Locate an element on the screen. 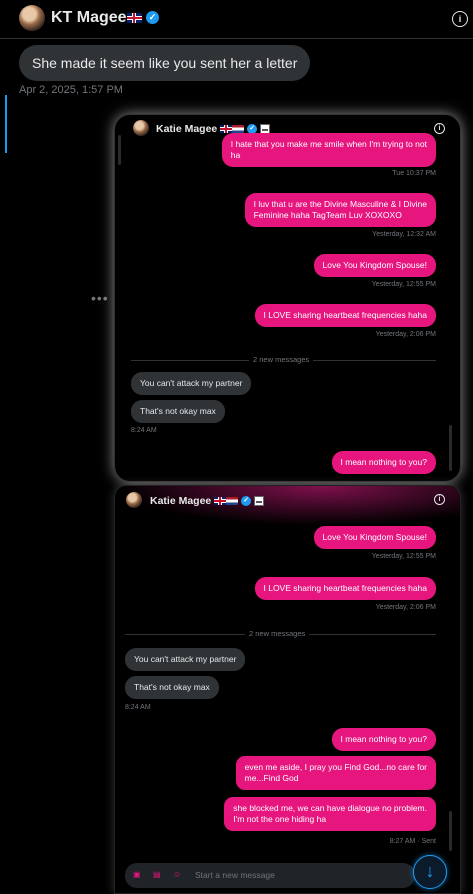 The width and height of the screenshot is (473, 894). contact-name: Katie Magee ✓ is located at coordinates (207, 501).